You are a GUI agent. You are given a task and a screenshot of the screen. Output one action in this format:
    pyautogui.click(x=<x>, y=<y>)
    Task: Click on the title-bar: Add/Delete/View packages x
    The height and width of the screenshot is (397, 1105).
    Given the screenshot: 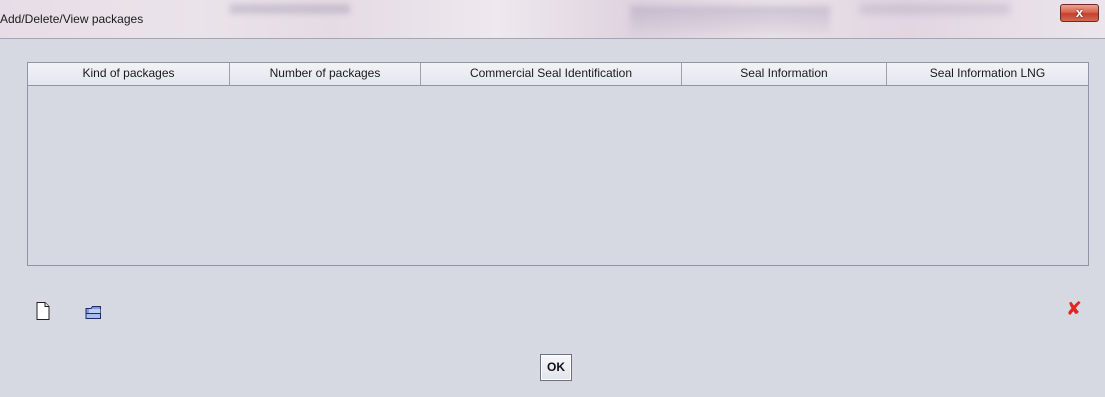 What is the action you would take?
    pyautogui.click(x=552, y=19)
    